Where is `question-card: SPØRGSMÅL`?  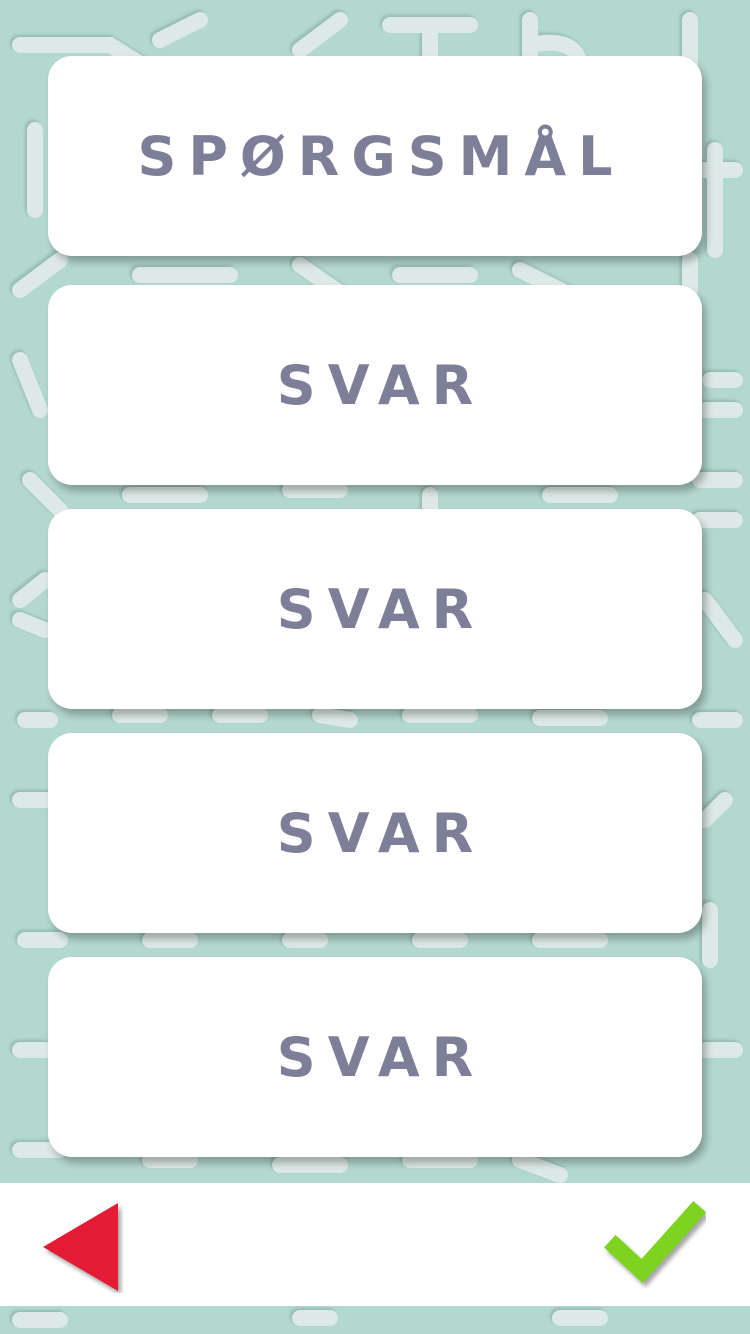 question-card: SPØRGSMÅL is located at coordinates (375, 156).